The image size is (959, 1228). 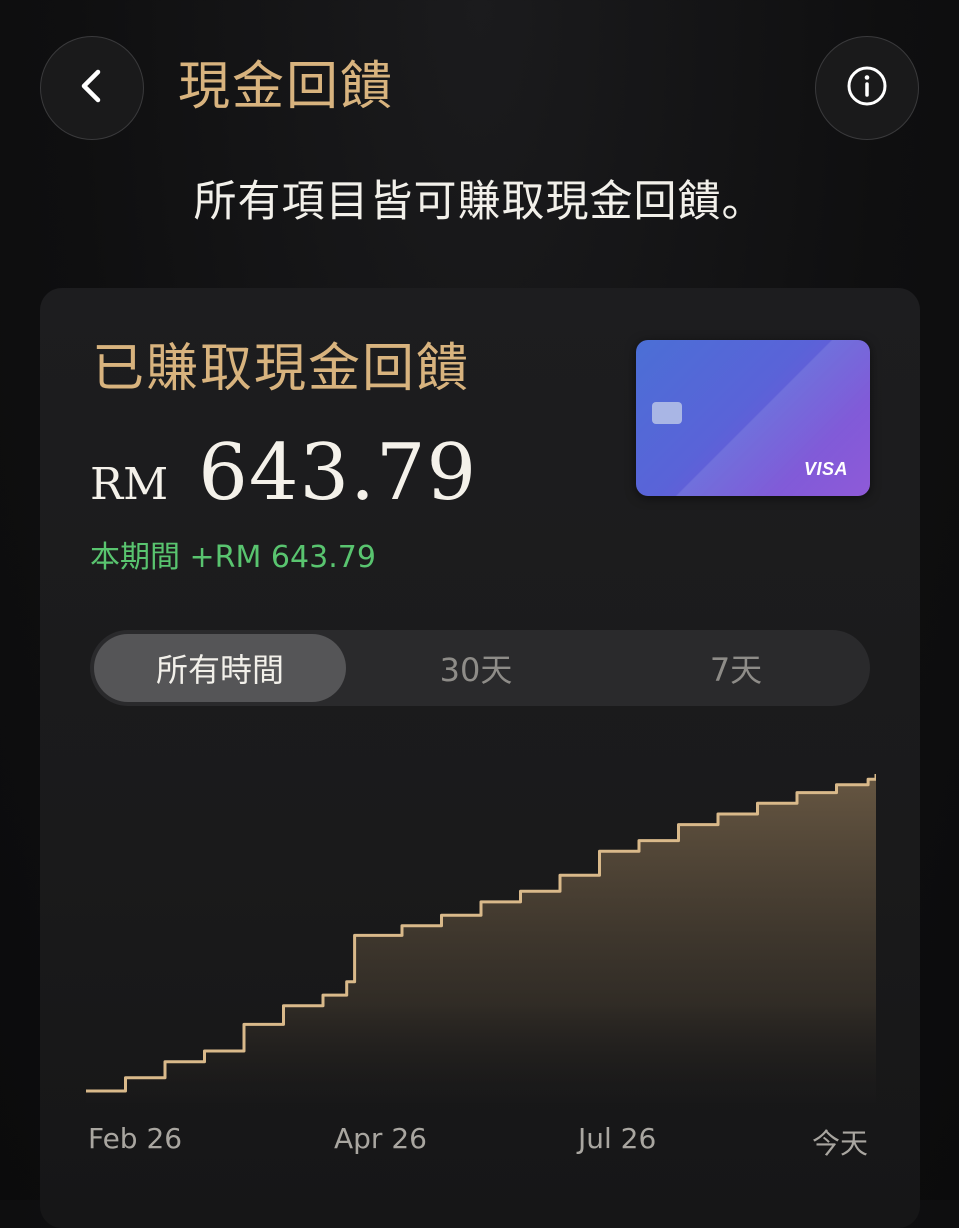 What do you see at coordinates (667, 413) in the screenshot?
I see `card-chip-icon` at bounding box center [667, 413].